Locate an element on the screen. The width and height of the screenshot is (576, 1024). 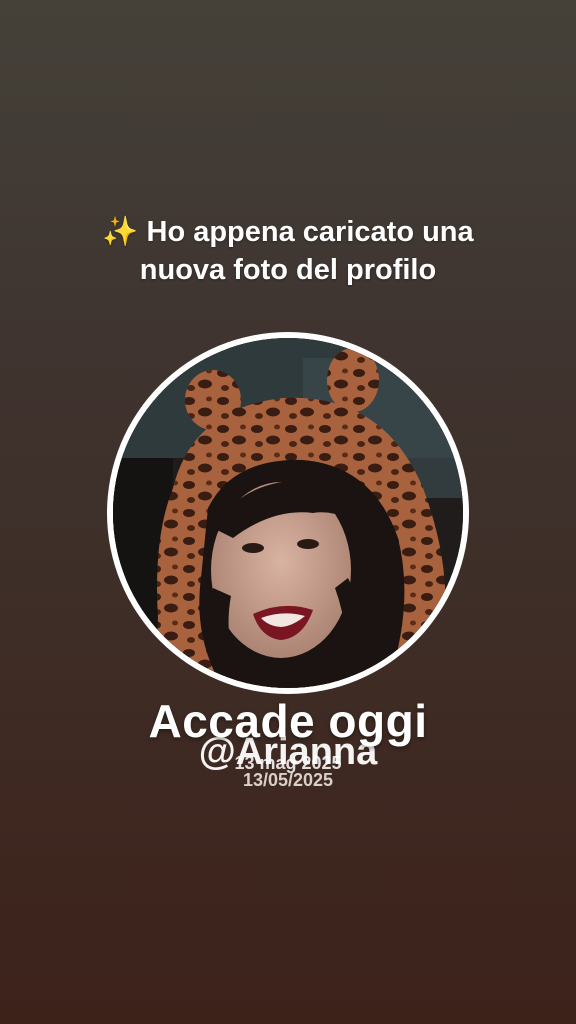
caption-line-1-text: Ho appena caricato una is located at coordinates (310, 232).